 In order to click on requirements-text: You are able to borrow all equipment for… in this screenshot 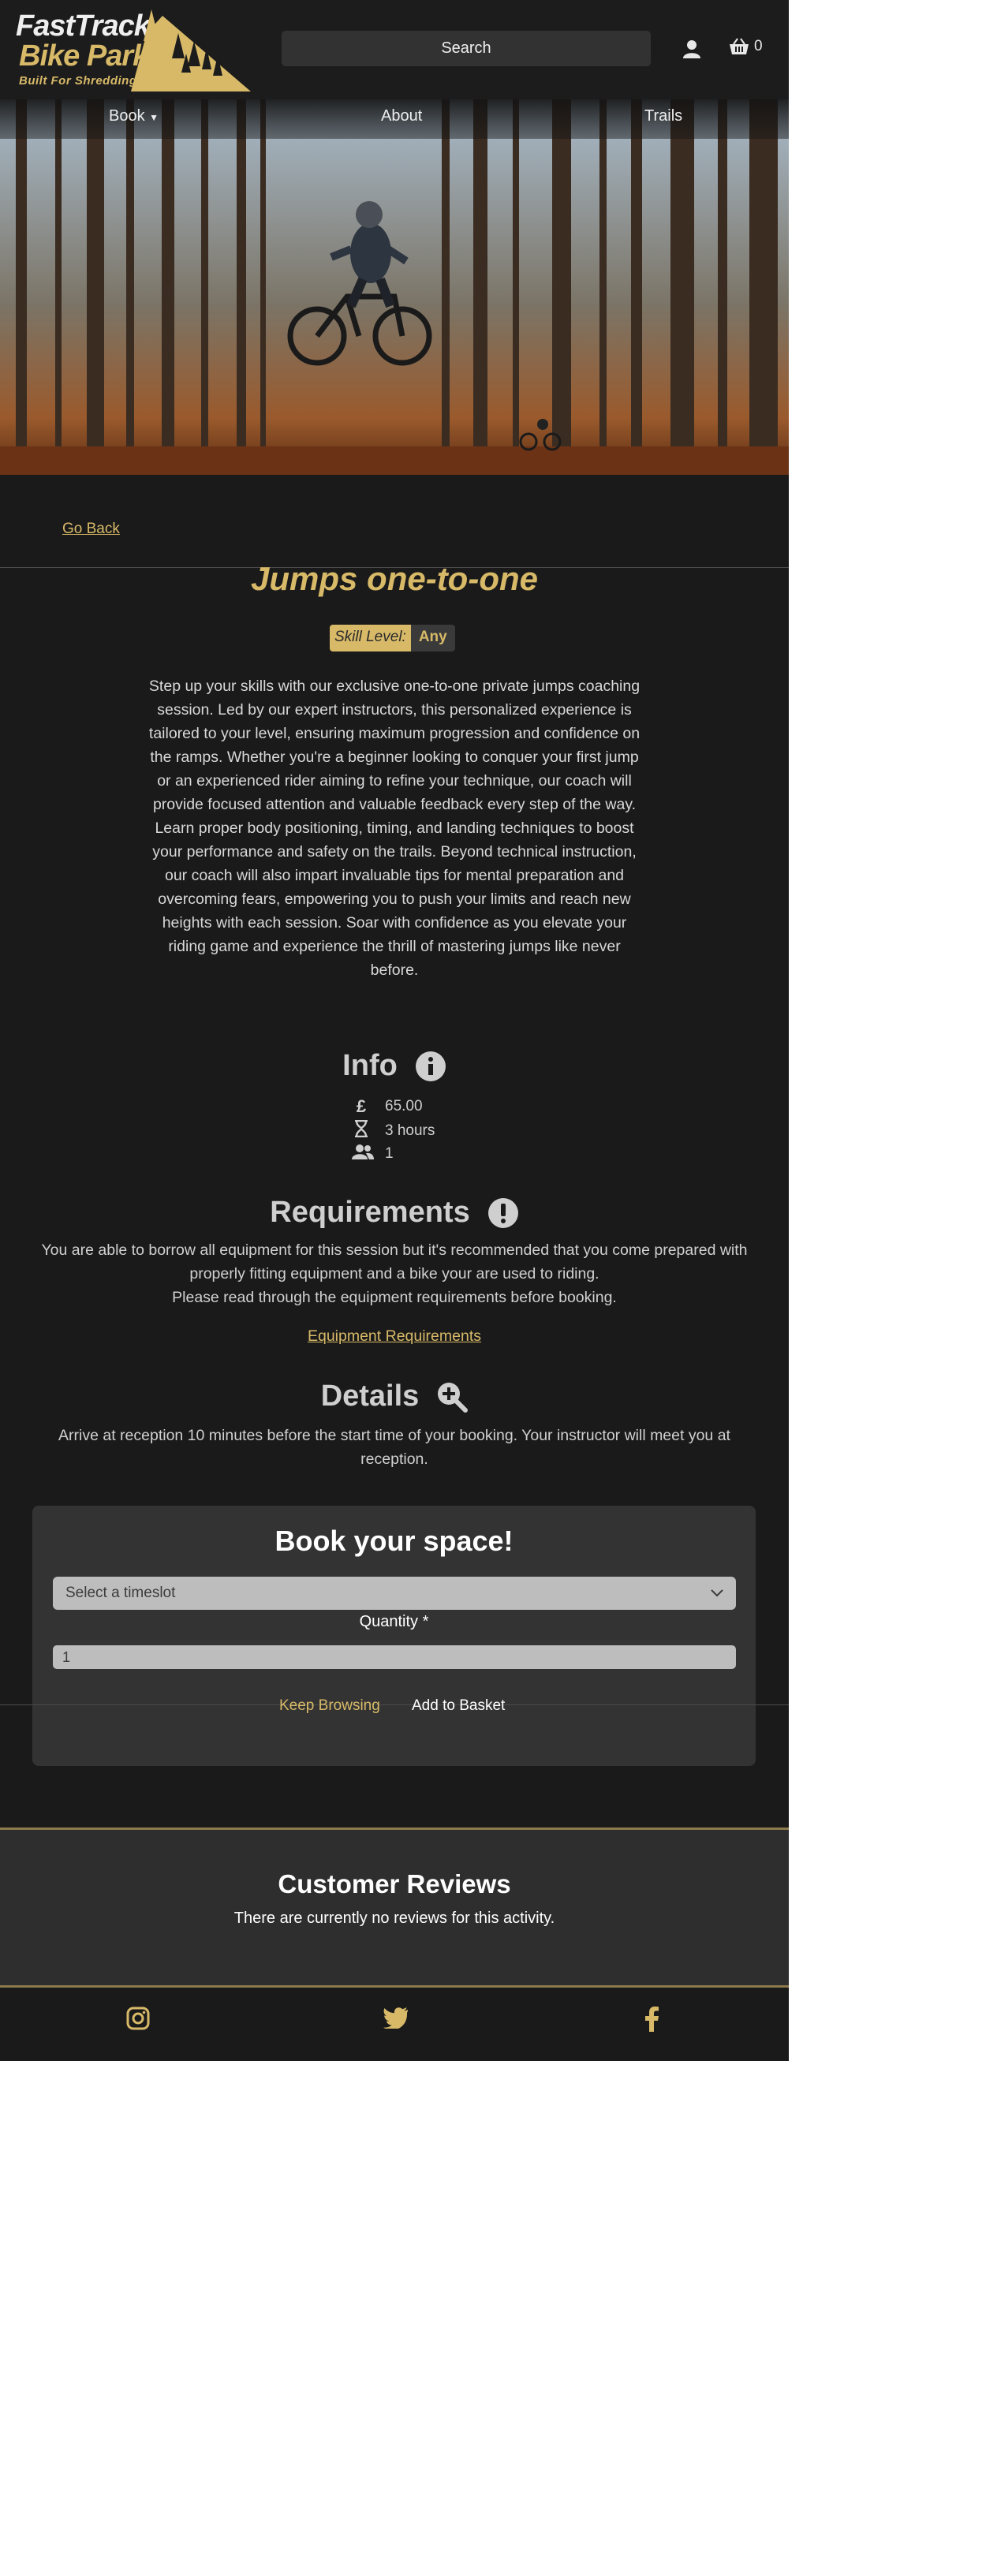, I will do `click(394, 1273)`.